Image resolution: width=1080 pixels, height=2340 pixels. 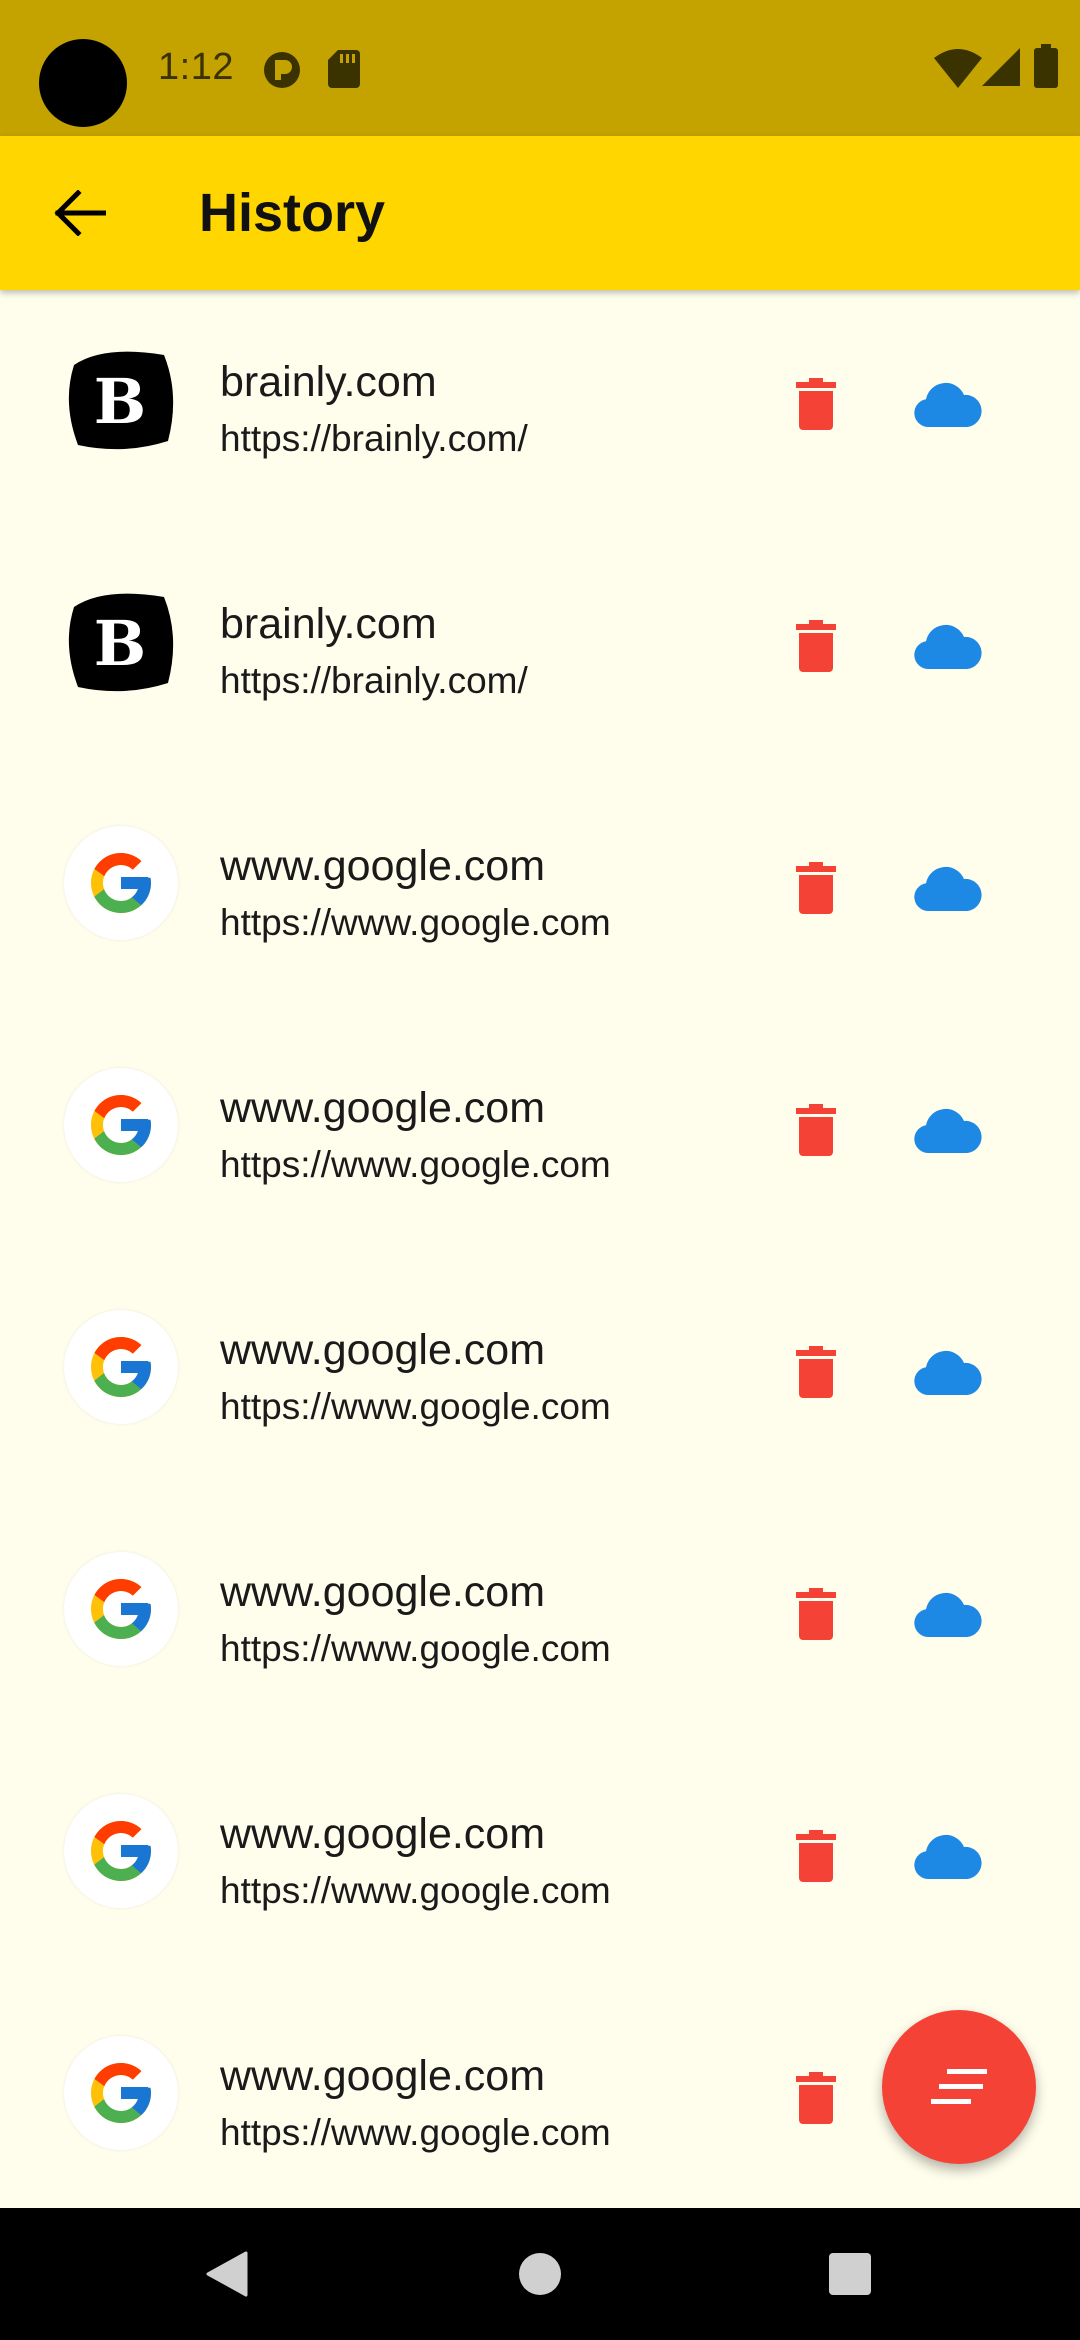 What do you see at coordinates (958, 68) in the screenshot?
I see `wifi-icon` at bounding box center [958, 68].